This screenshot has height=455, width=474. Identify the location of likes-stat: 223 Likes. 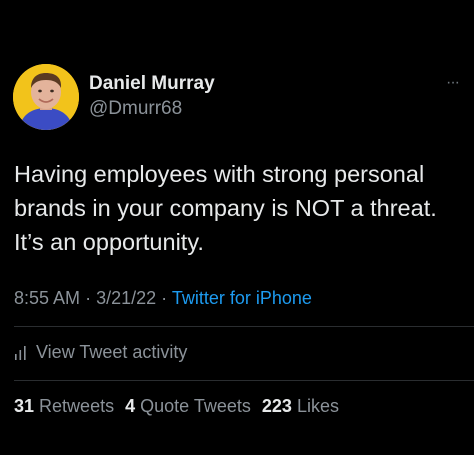
(300, 406).